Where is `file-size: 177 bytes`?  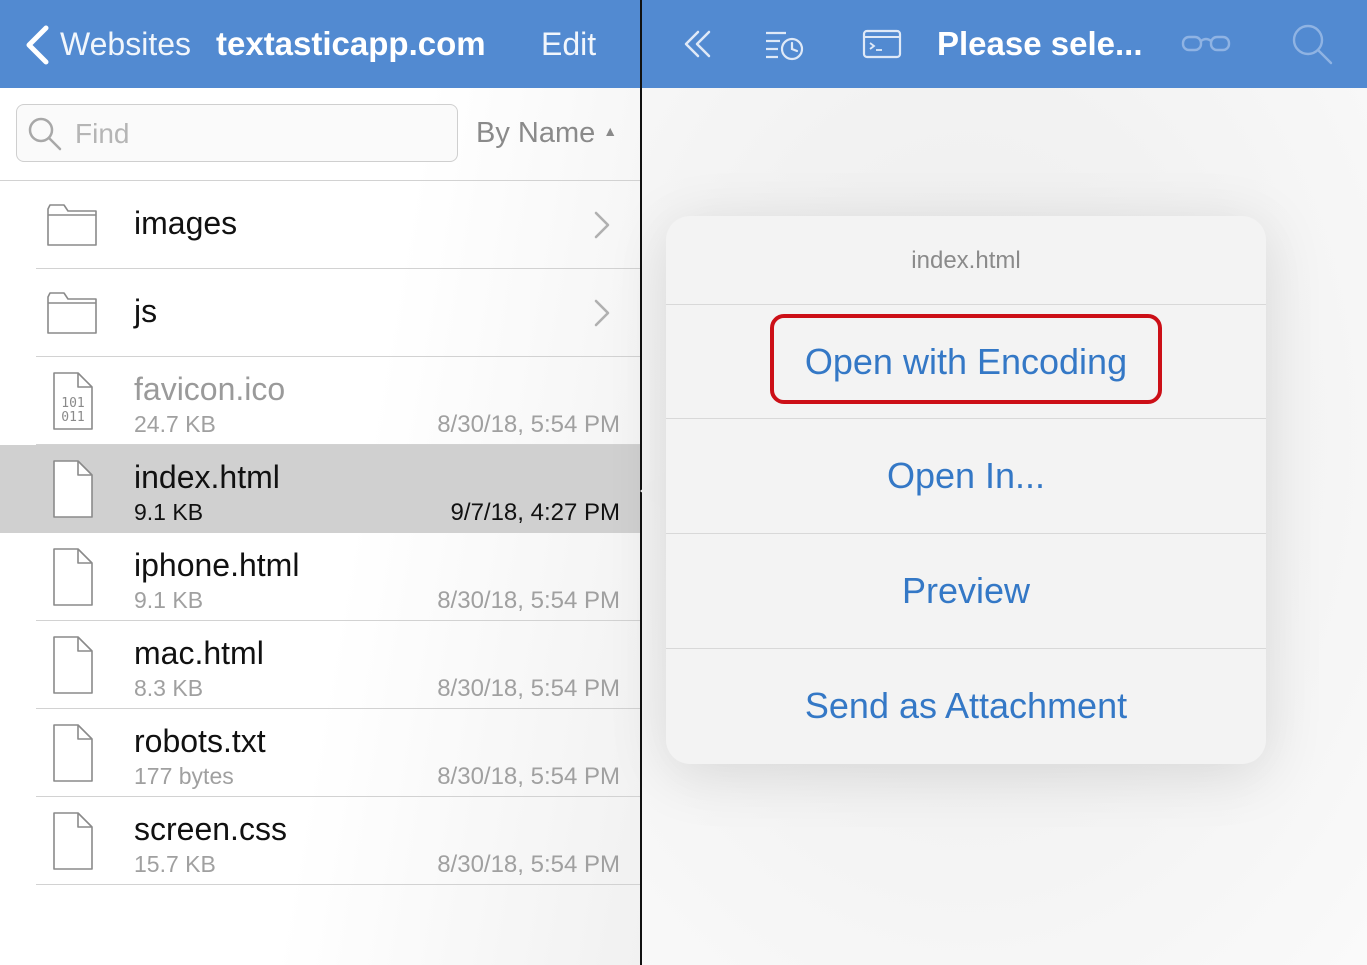 file-size: 177 bytes is located at coordinates (184, 776).